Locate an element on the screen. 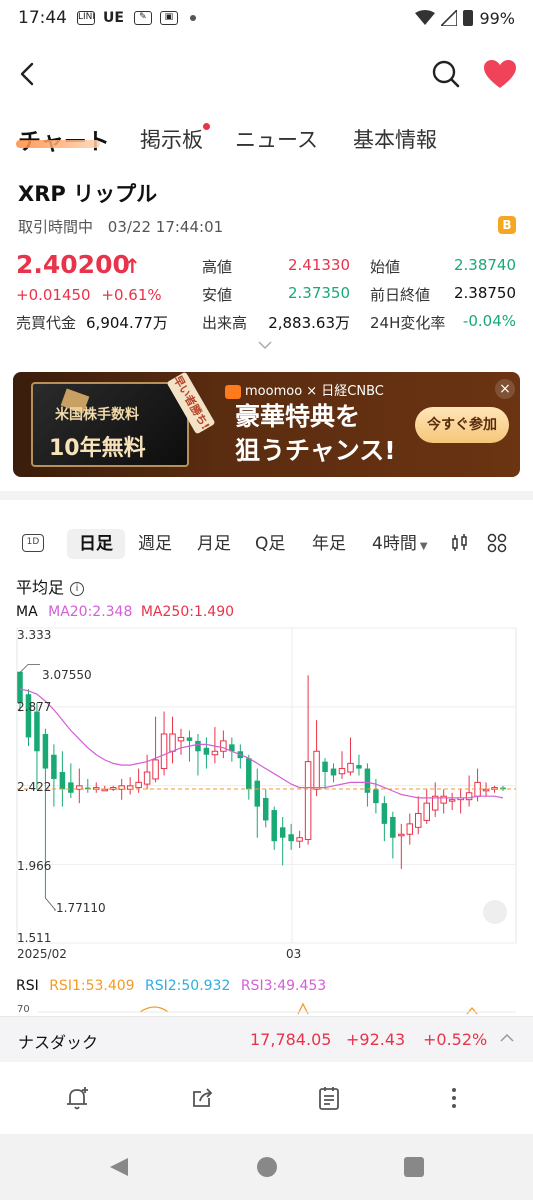 This screenshot has width=533, height=1200. info-icon: i is located at coordinates (77, 589).